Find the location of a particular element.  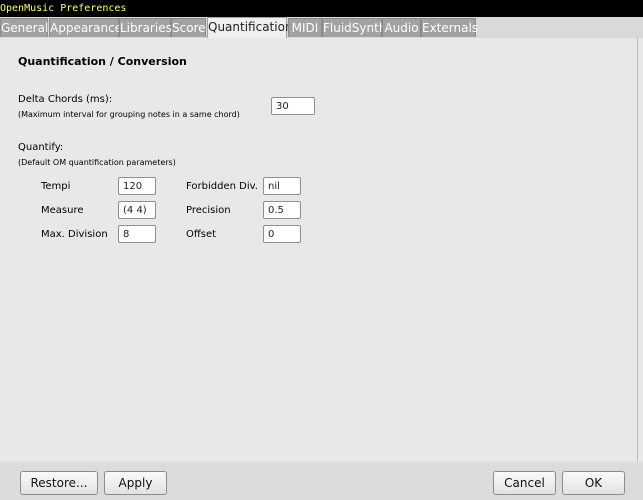

tab-libraries: Libraries is located at coordinates (145, 27).